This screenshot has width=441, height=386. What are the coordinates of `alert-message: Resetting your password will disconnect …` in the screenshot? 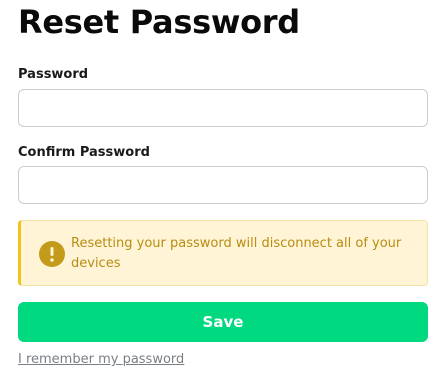 It's located at (236, 253).